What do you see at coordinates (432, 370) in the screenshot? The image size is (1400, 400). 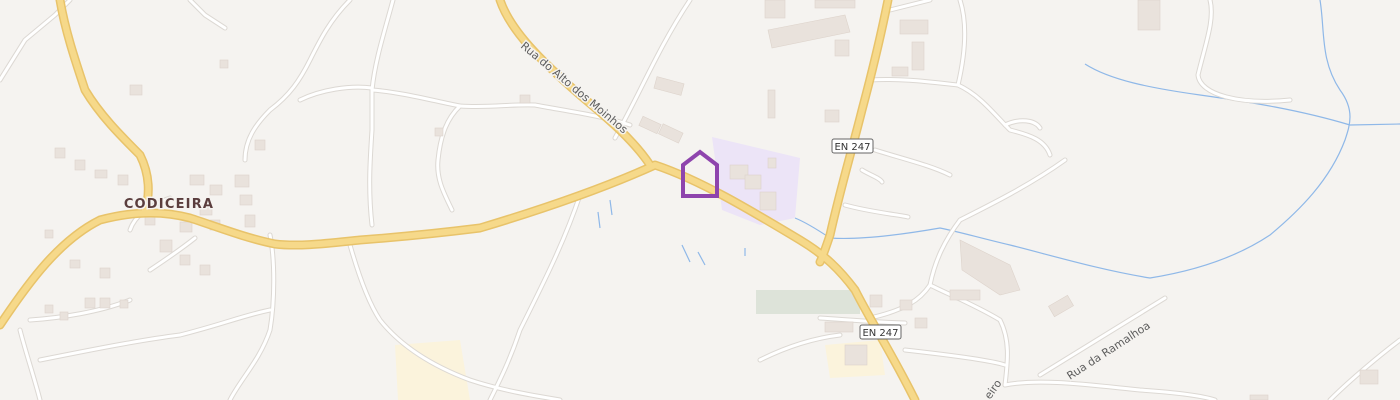 I see `sand-area` at bounding box center [432, 370].